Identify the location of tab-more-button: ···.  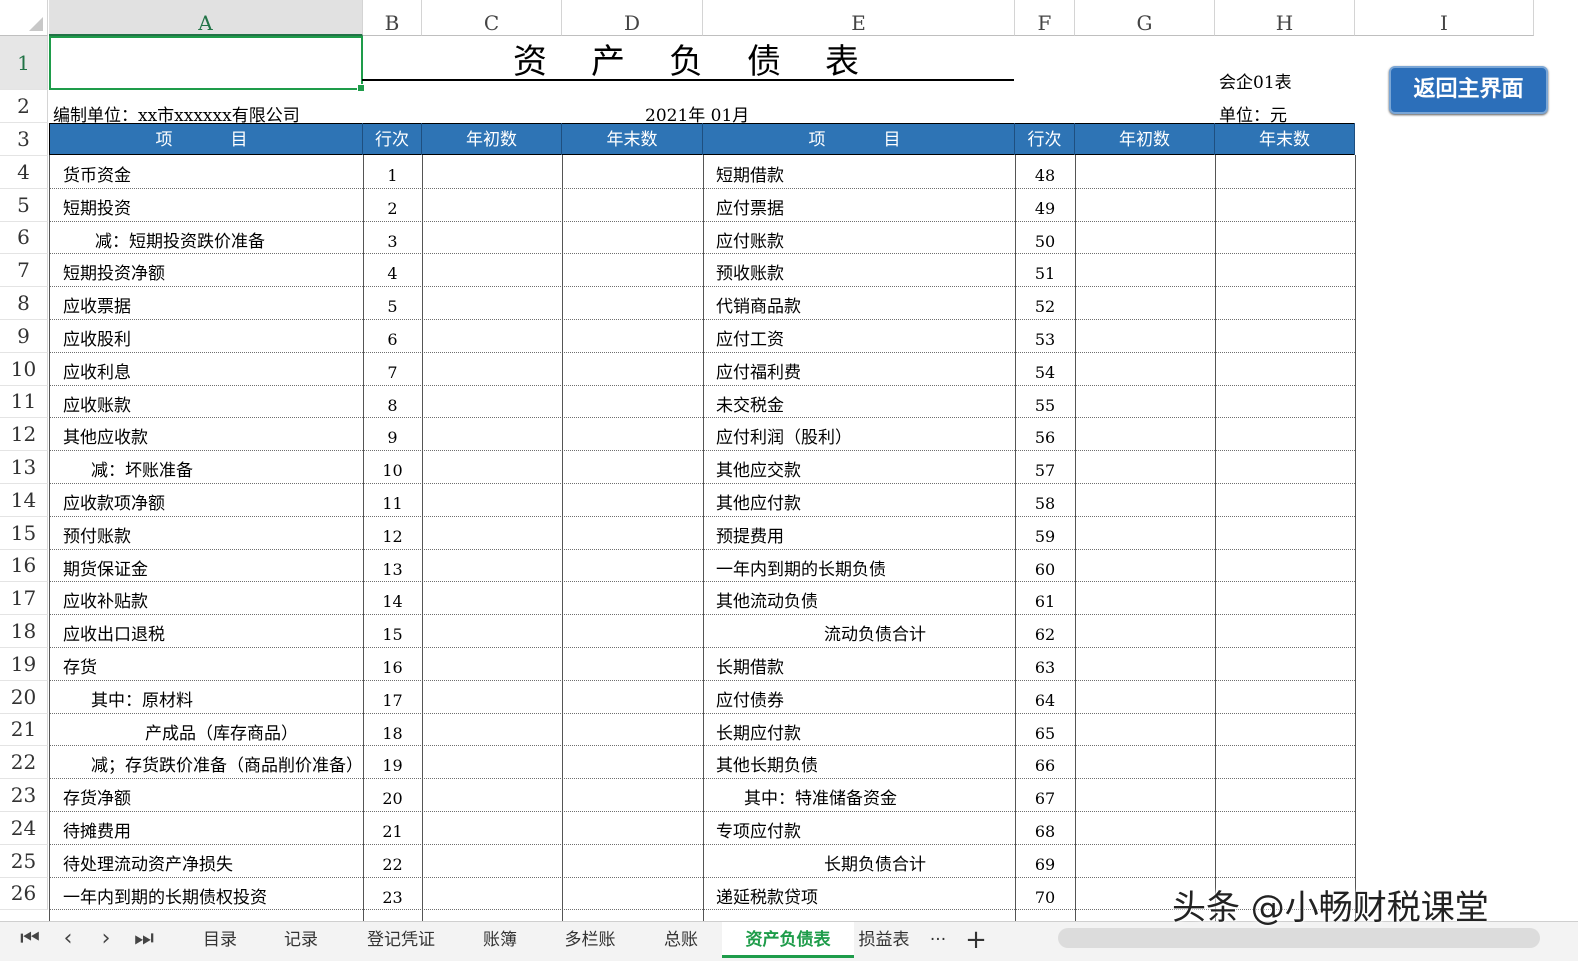
(938, 940).